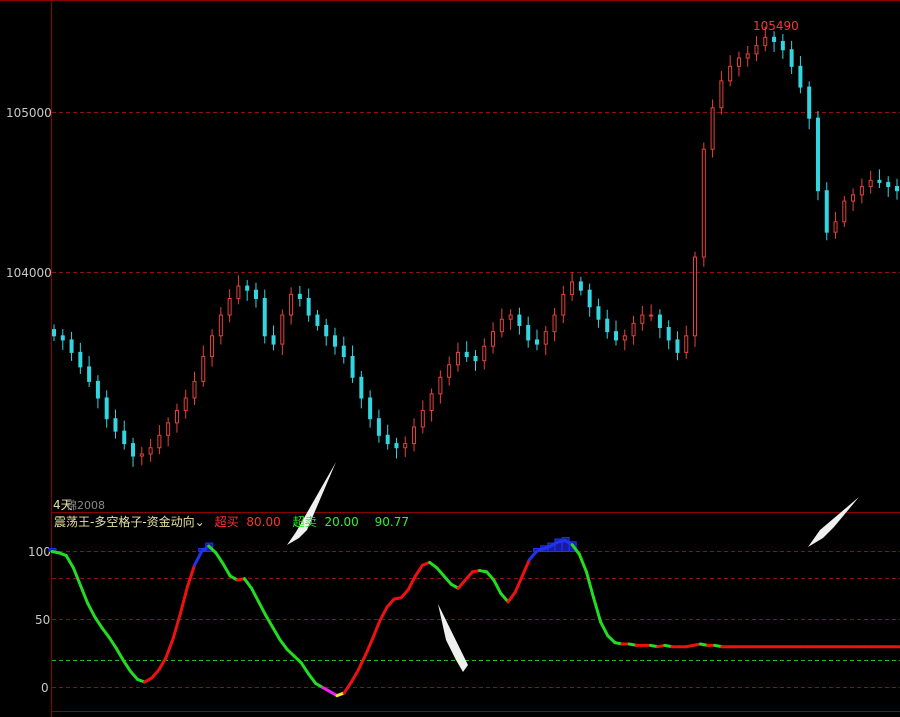  I want to click on price-tick-104000: 104000, so click(29, 273).